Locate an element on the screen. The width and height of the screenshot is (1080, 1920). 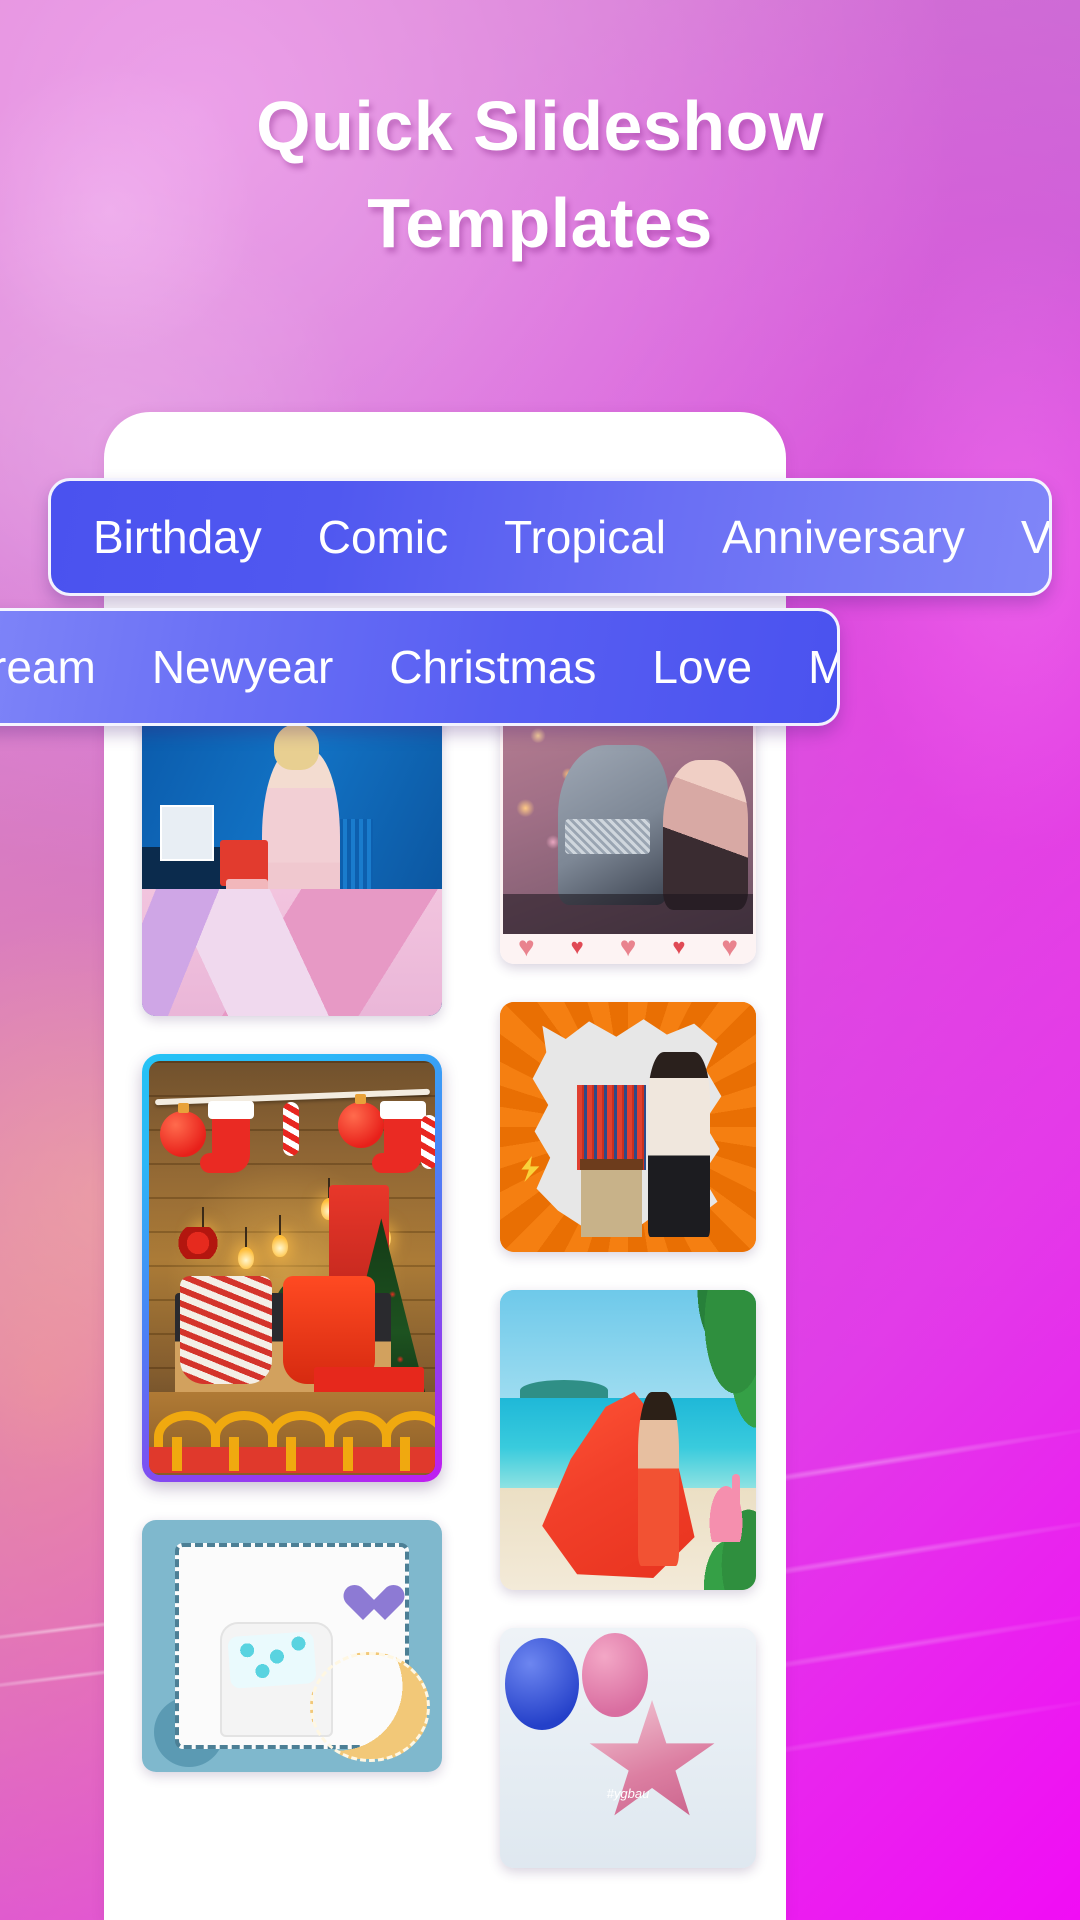
comic-belt is located at coordinates (611, 1165).